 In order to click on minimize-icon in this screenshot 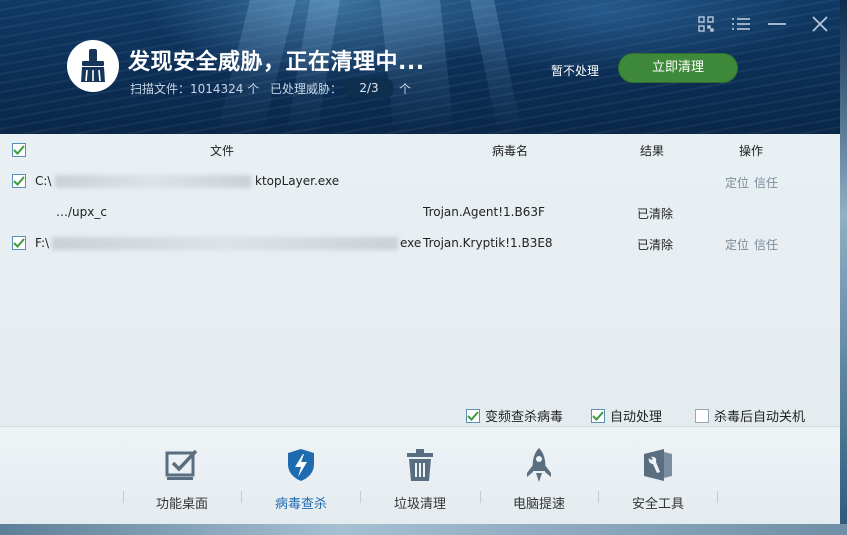, I will do `click(777, 24)`.